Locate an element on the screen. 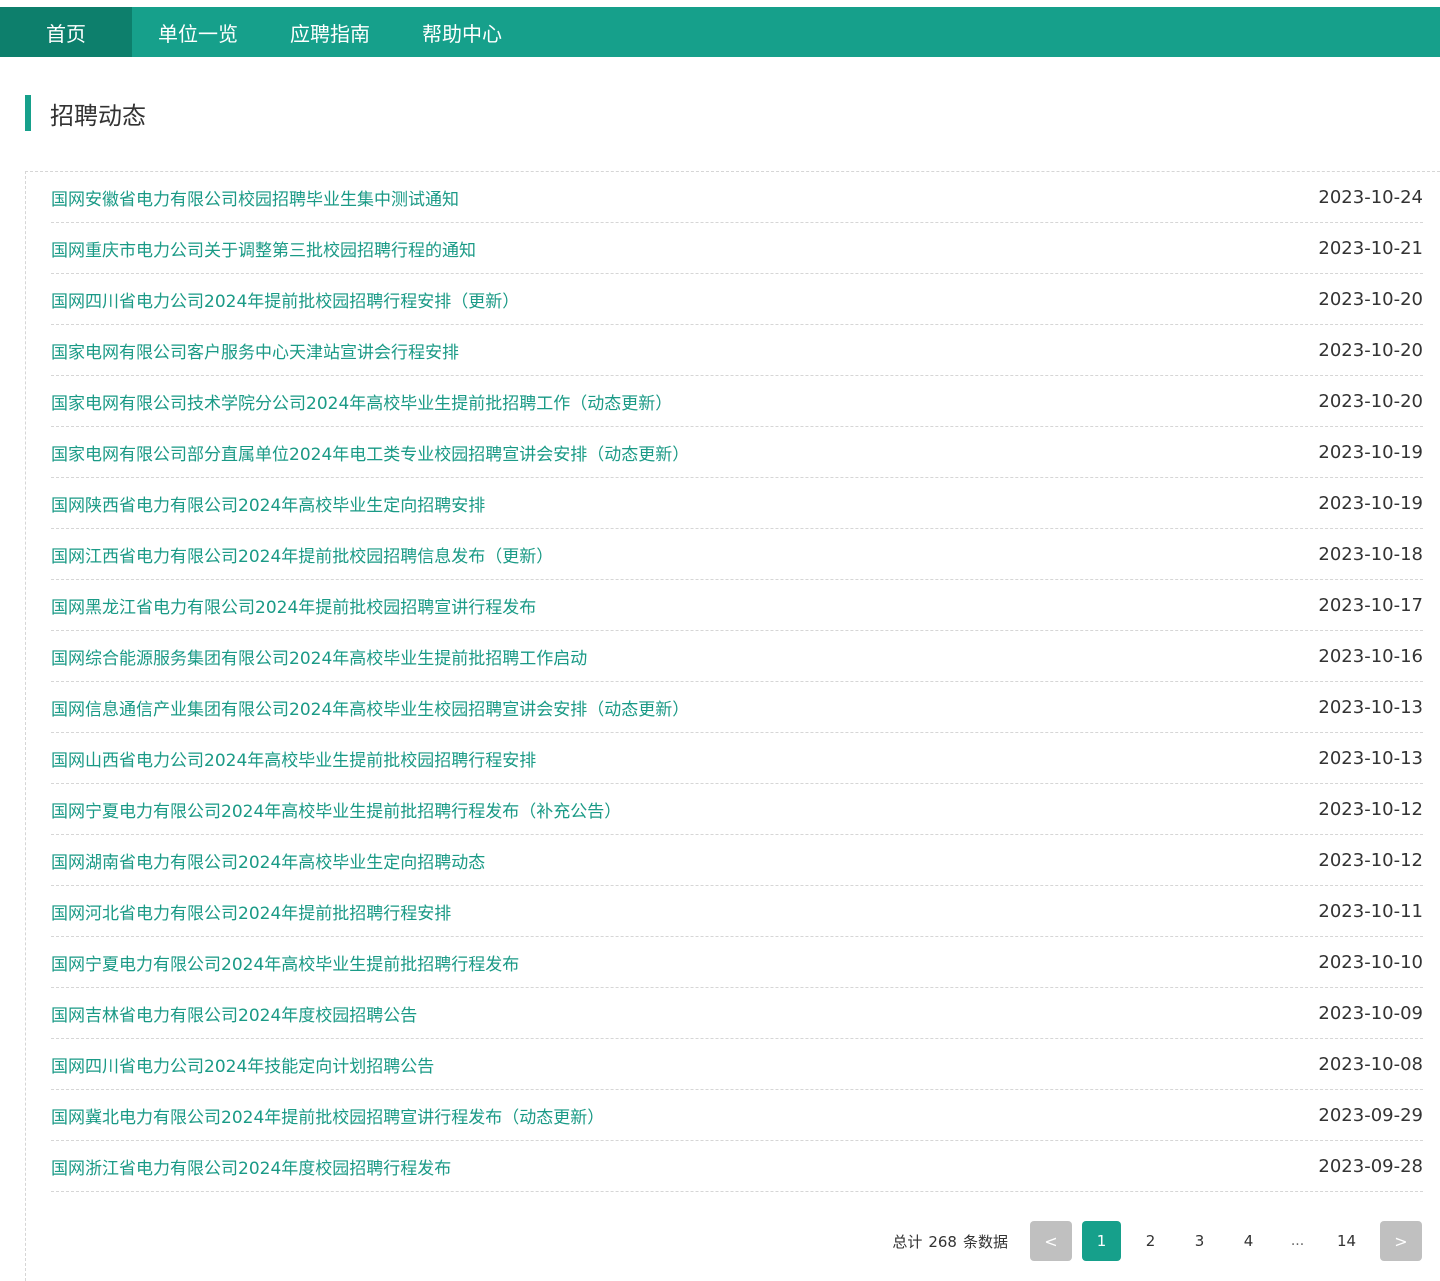 This screenshot has height=1281, width=1440. nav-item-units: 单位一览 is located at coordinates (198, 32).